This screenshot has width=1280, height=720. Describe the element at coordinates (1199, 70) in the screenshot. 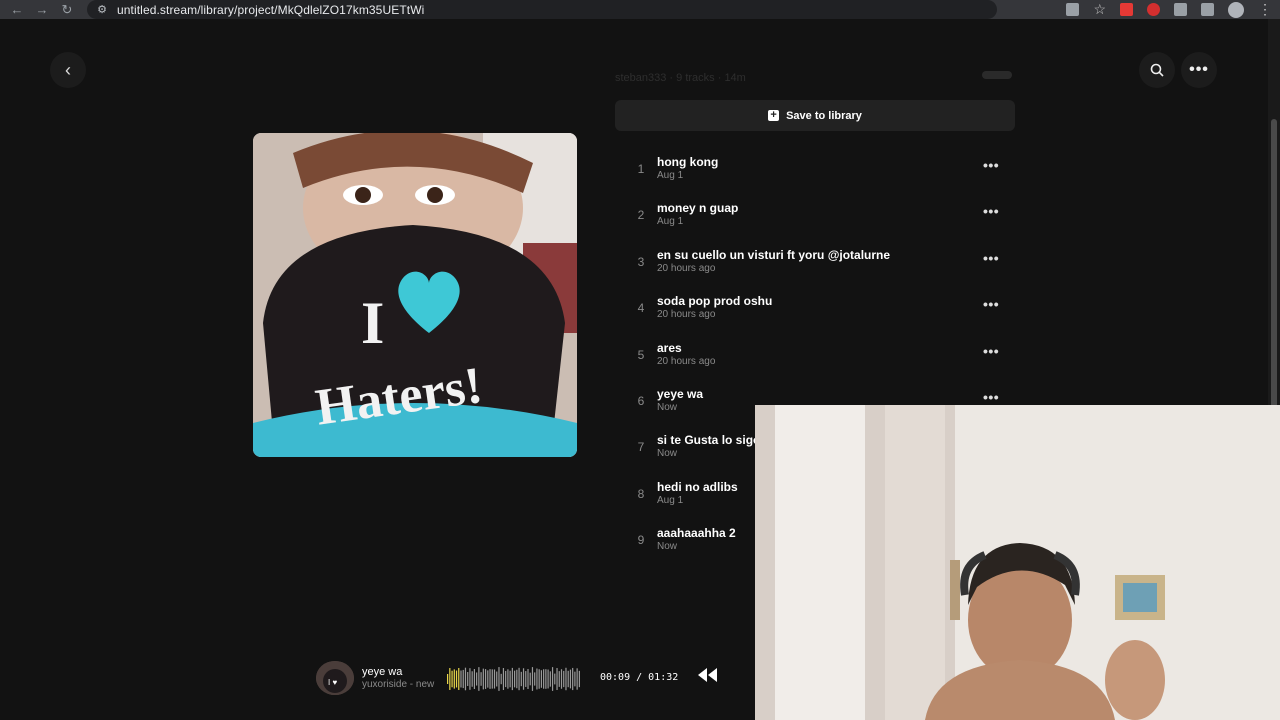

I see `more-horizontal-icon: •••` at that location.